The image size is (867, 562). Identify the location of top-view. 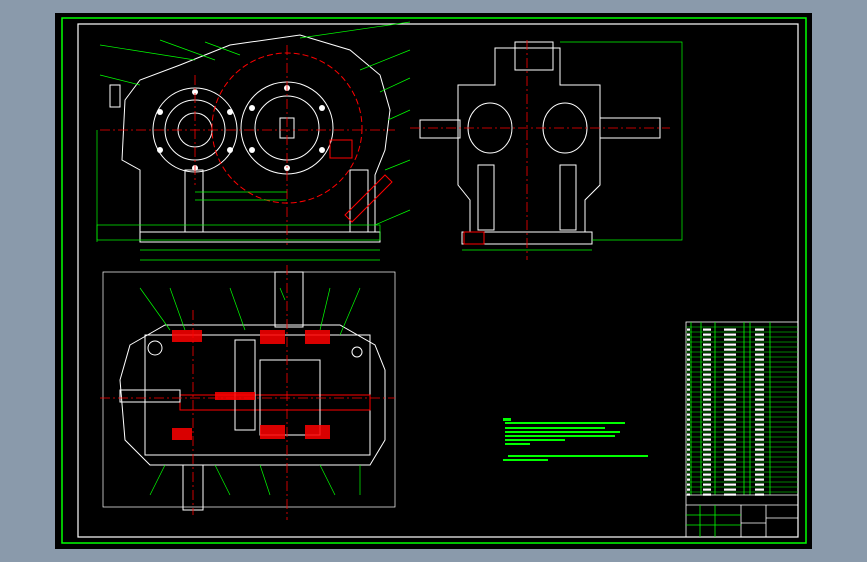
(249, 391).